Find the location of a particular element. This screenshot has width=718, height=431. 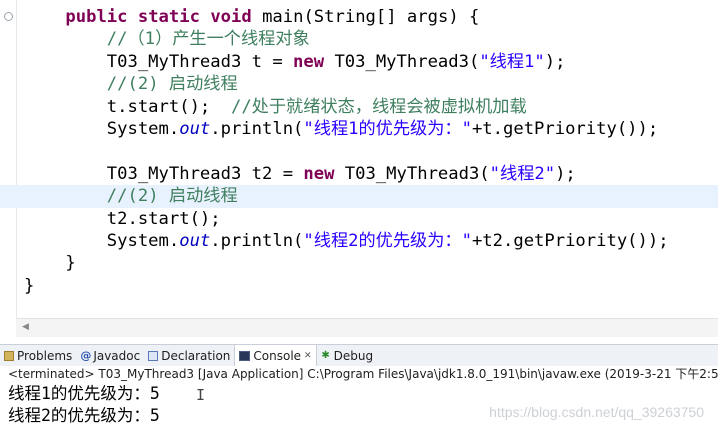

code-token: t.start(); is located at coordinates (127, 106).